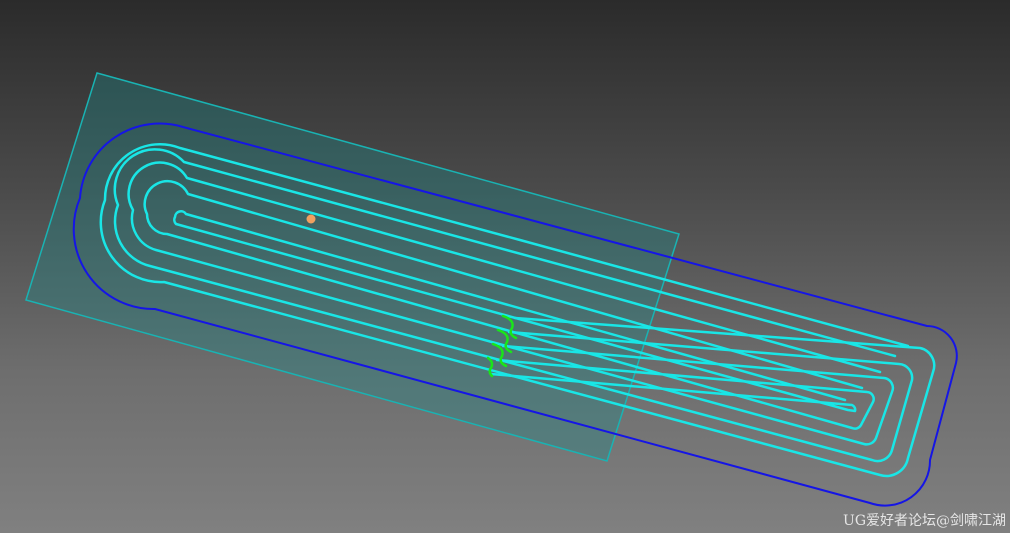 This screenshot has height=533, width=1010. What do you see at coordinates (311, 219) in the screenshot?
I see `start-point-marker` at bounding box center [311, 219].